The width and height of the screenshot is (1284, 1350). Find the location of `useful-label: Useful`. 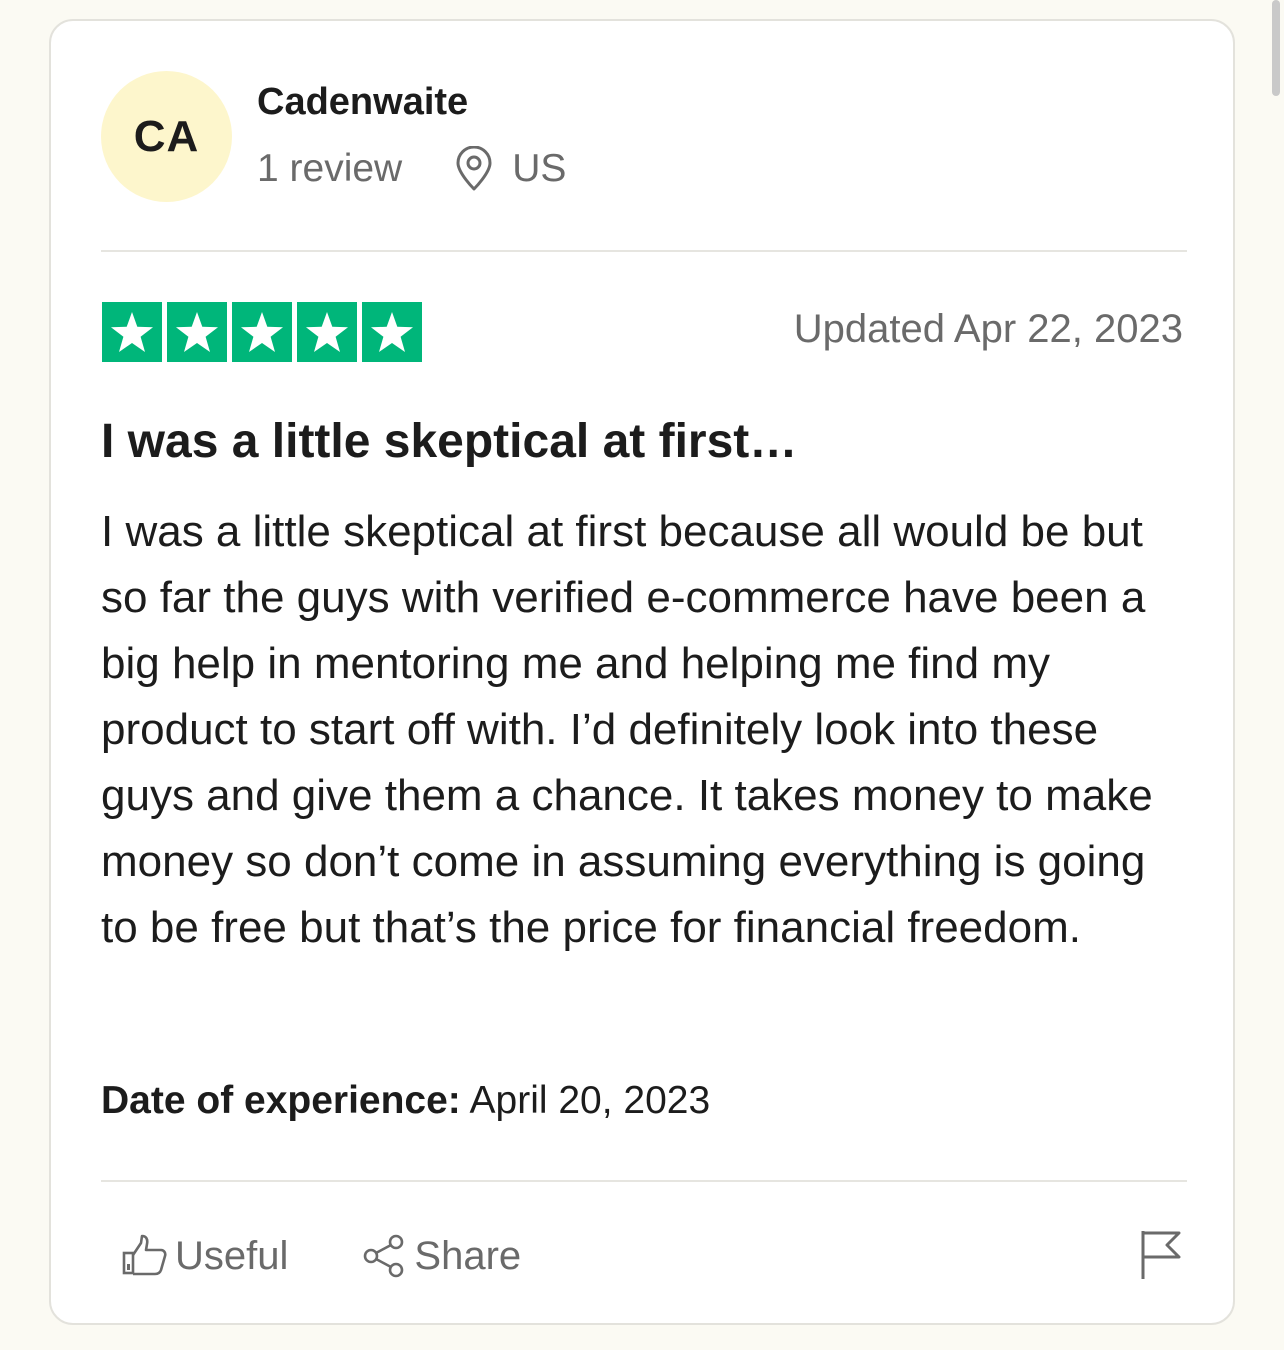

useful-label: Useful is located at coordinates (232, 1255).